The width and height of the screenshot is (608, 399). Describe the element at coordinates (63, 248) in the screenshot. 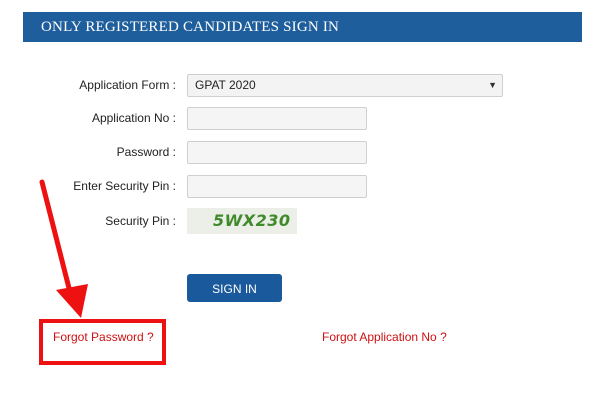

I see `arrow-icon` at that location.